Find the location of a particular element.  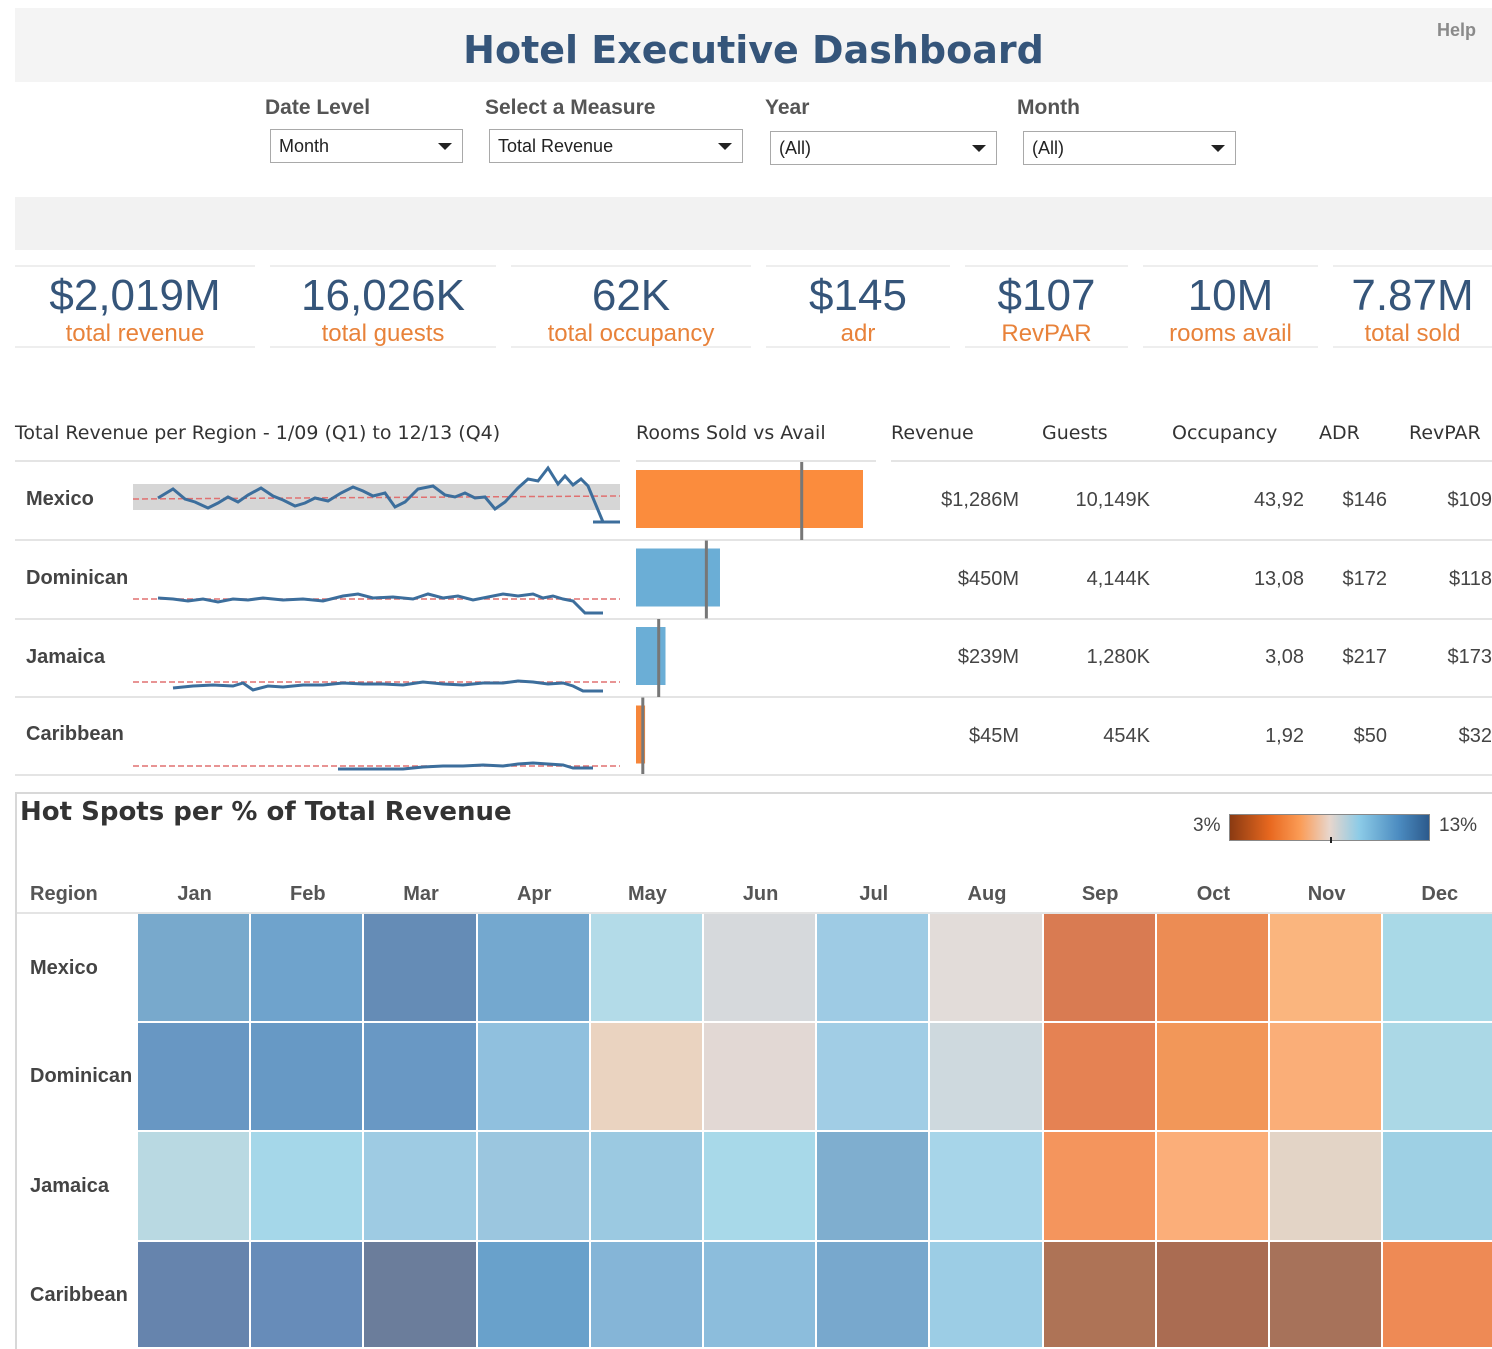

color-legend-bar is located at coordinates (1329, 828).